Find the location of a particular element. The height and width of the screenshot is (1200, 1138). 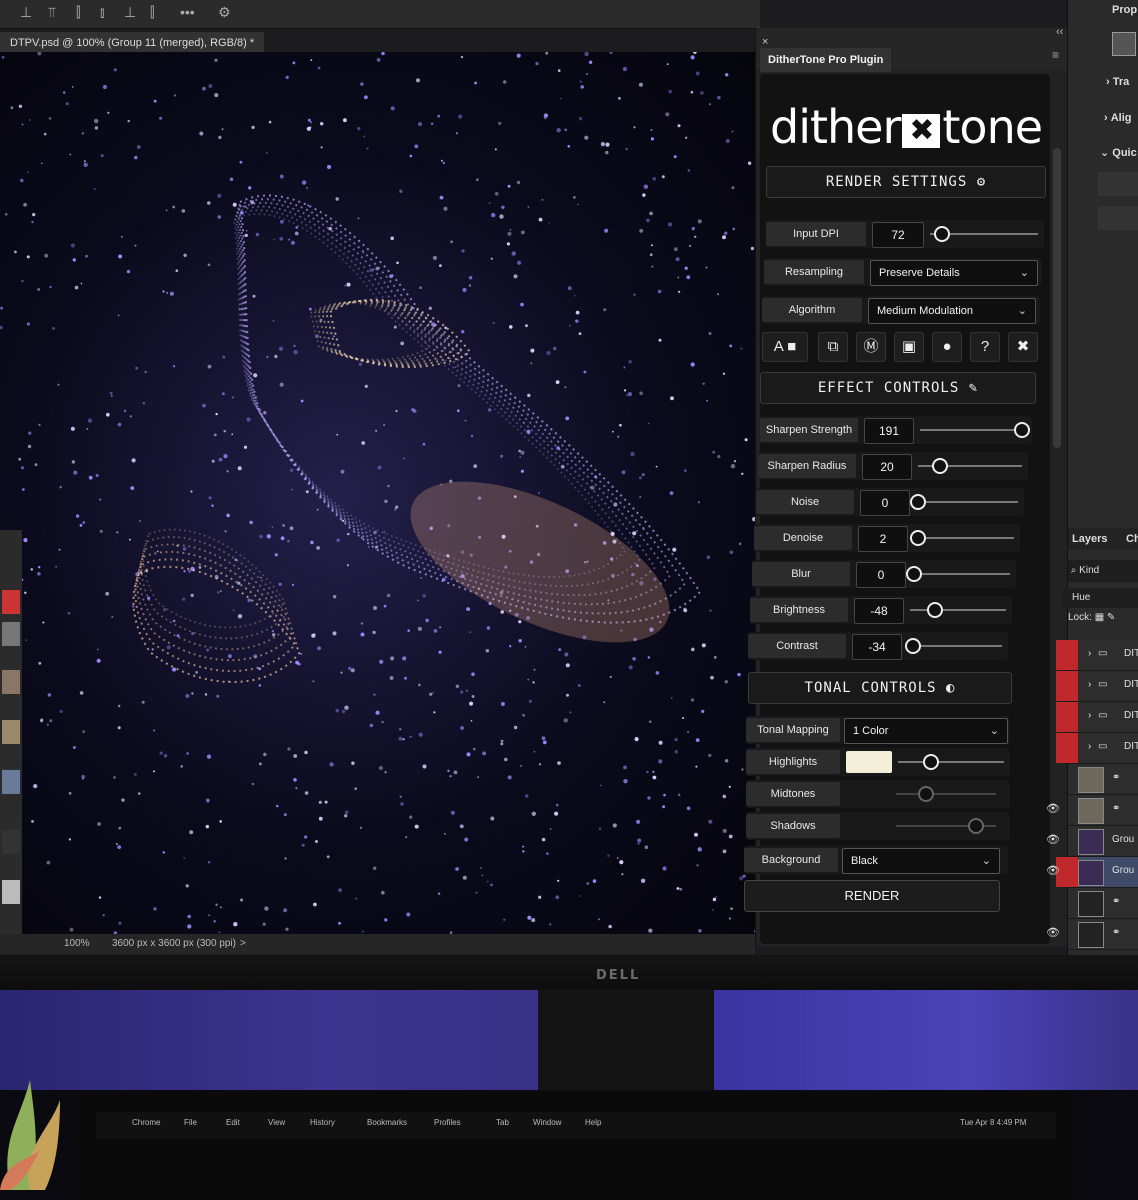

highlights-slider-knob is located at coordinates (931, 762).